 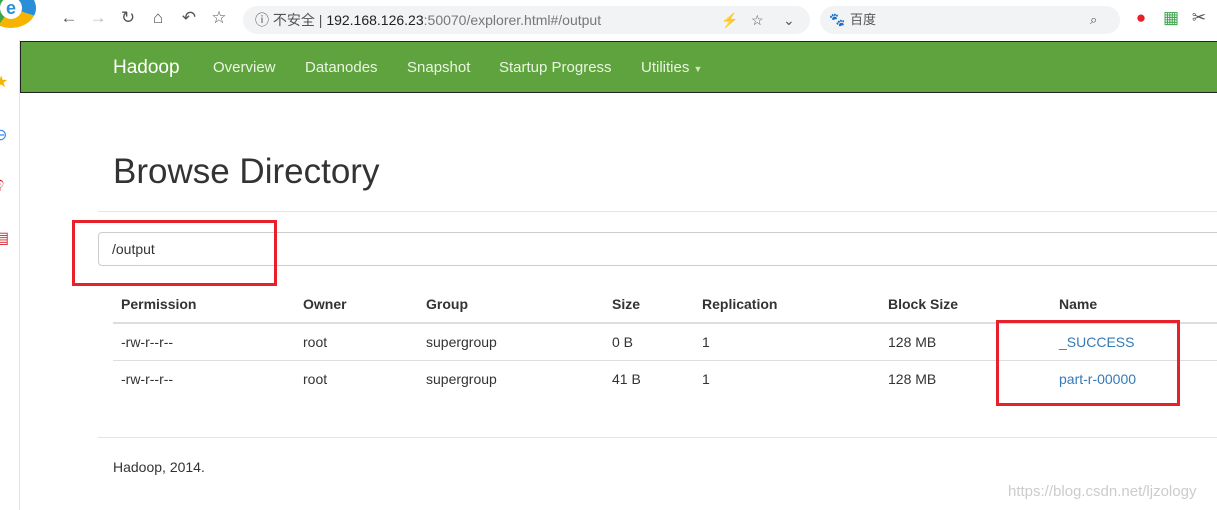 I want to click on nav-startup-progress: Startup Progress, so click(x=555, y=67).